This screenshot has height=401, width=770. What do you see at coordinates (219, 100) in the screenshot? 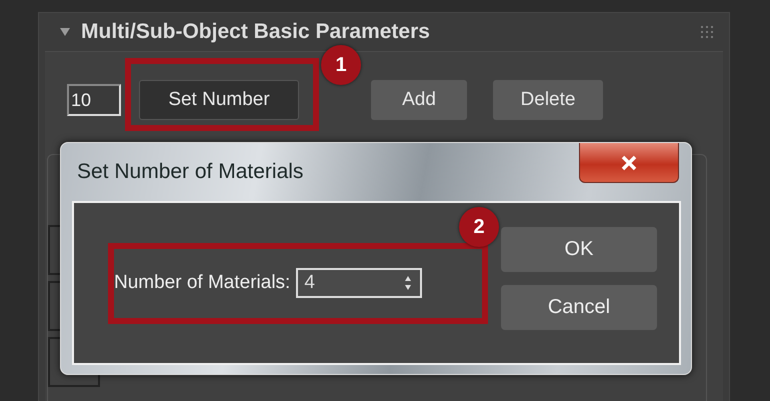
I see `panel-button: Set Number` at bounding box center [219, 100].